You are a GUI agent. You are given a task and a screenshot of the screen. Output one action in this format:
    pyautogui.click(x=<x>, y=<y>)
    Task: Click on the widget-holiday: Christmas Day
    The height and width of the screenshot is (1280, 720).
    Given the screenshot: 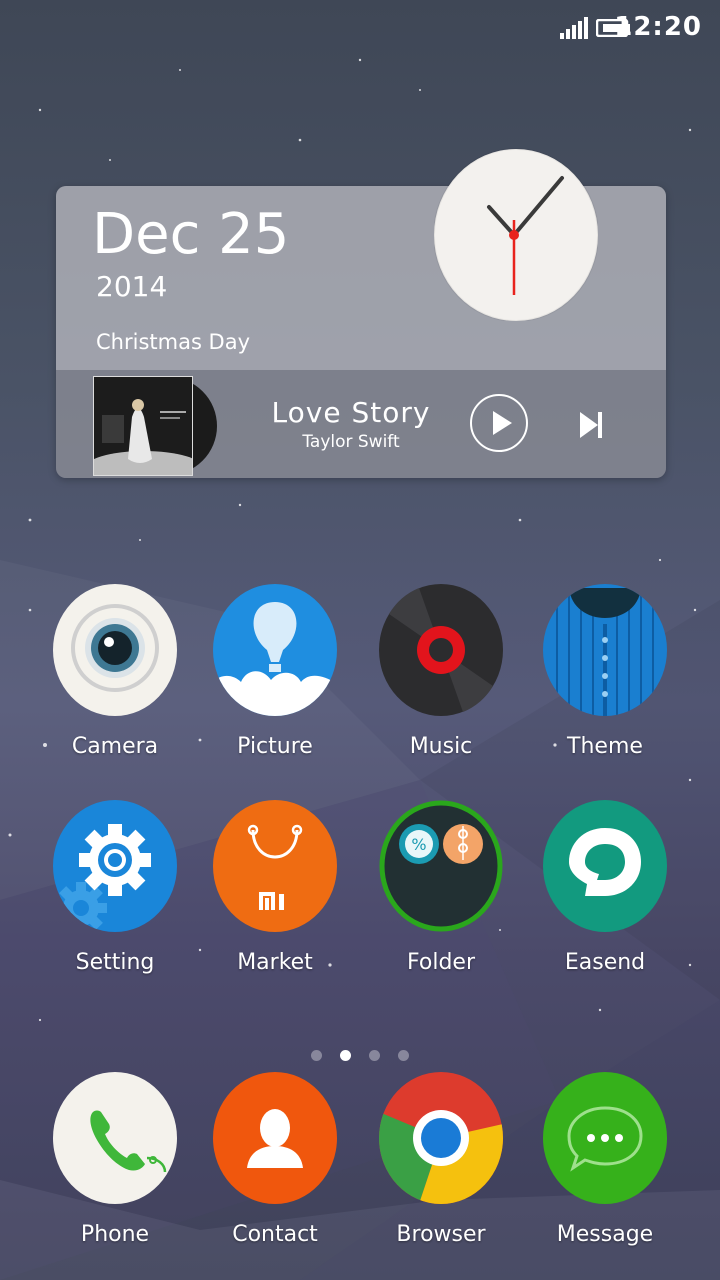 What is the action you would take?
    pyautogui.click(x=173, y=342)
    